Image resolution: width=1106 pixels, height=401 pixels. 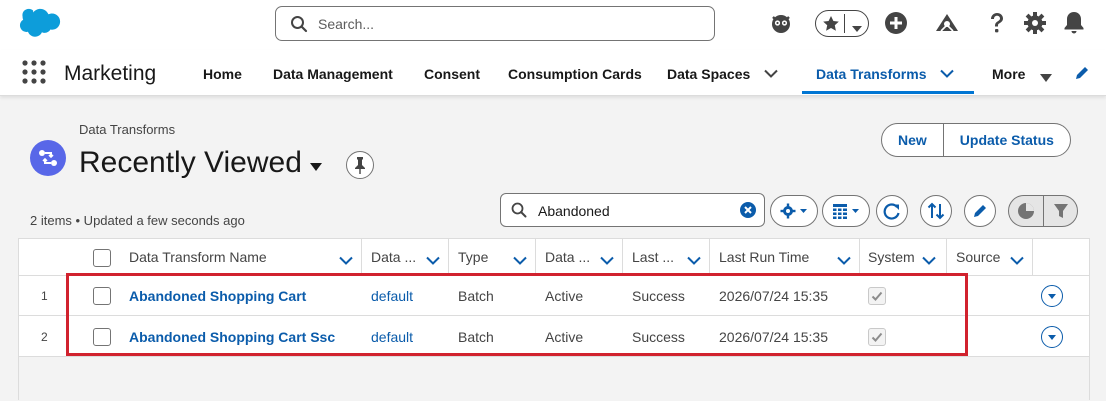 What do you see at coordinates (1036, 23) in the screenshot?
I see `setup-gear-icon` at bounding box center [1036, 23].